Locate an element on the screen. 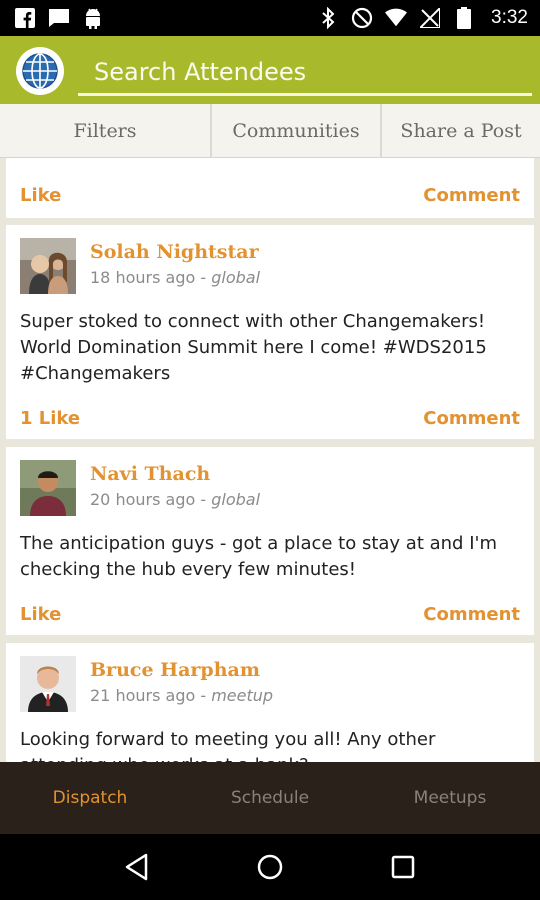 Image resolution: width=540 pixels, height=900 pixels. status-left-icons is located at coordinates (59, 18).